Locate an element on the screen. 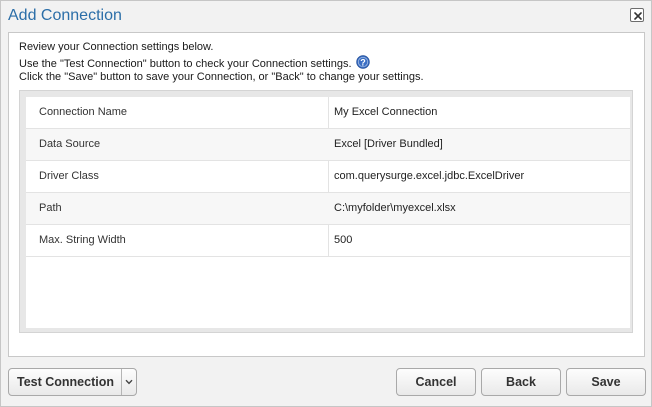  close-icon is located at coordinates (638, 16).